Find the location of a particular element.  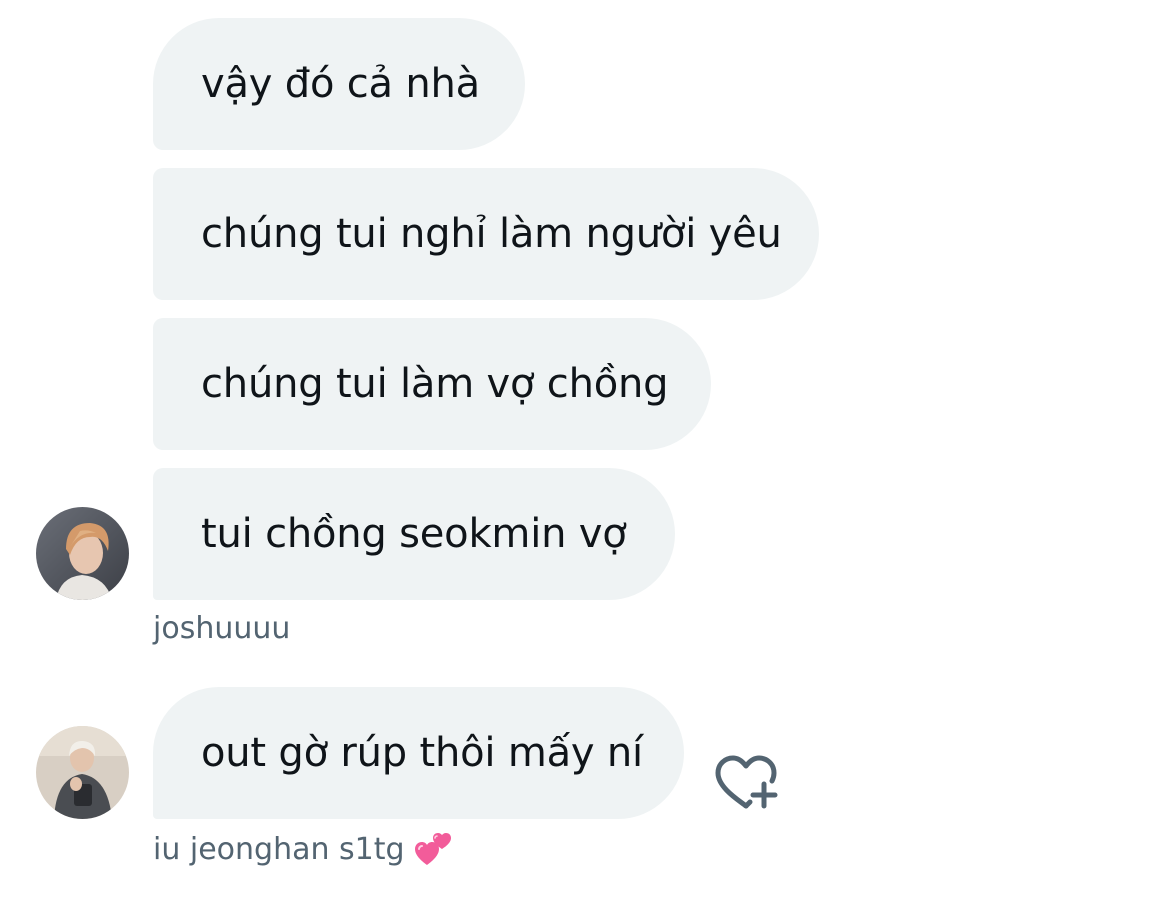

heart-plus-icon is located at coordinates (746, 782).